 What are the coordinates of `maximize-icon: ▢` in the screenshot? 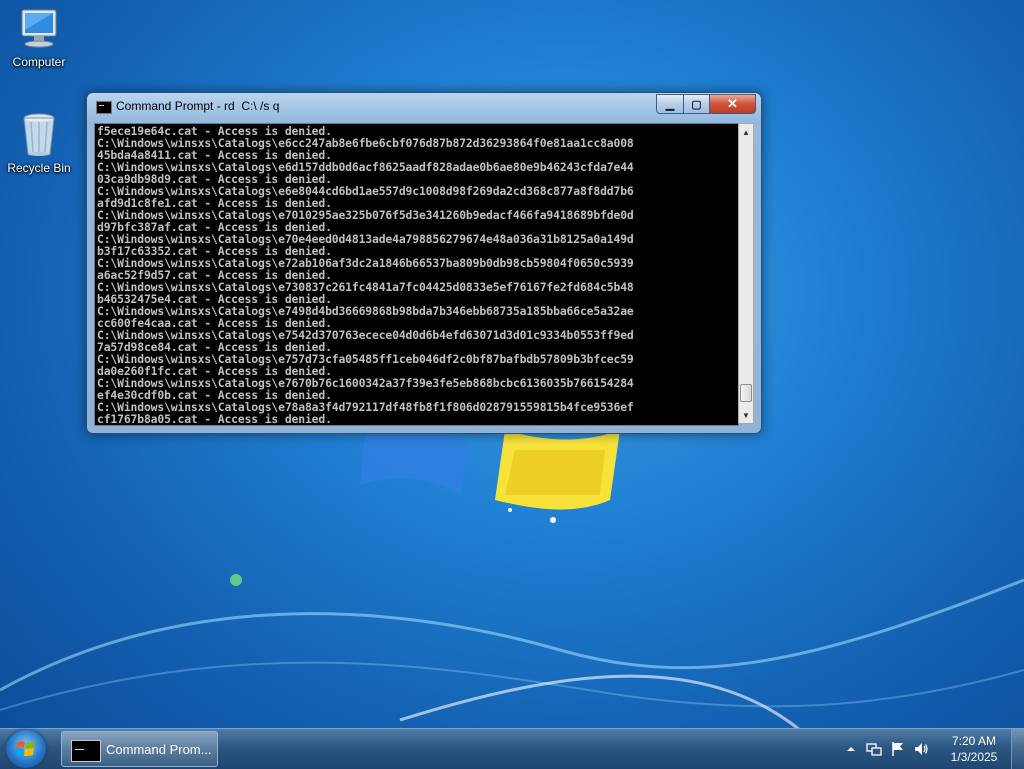 It's located at (696, 104).